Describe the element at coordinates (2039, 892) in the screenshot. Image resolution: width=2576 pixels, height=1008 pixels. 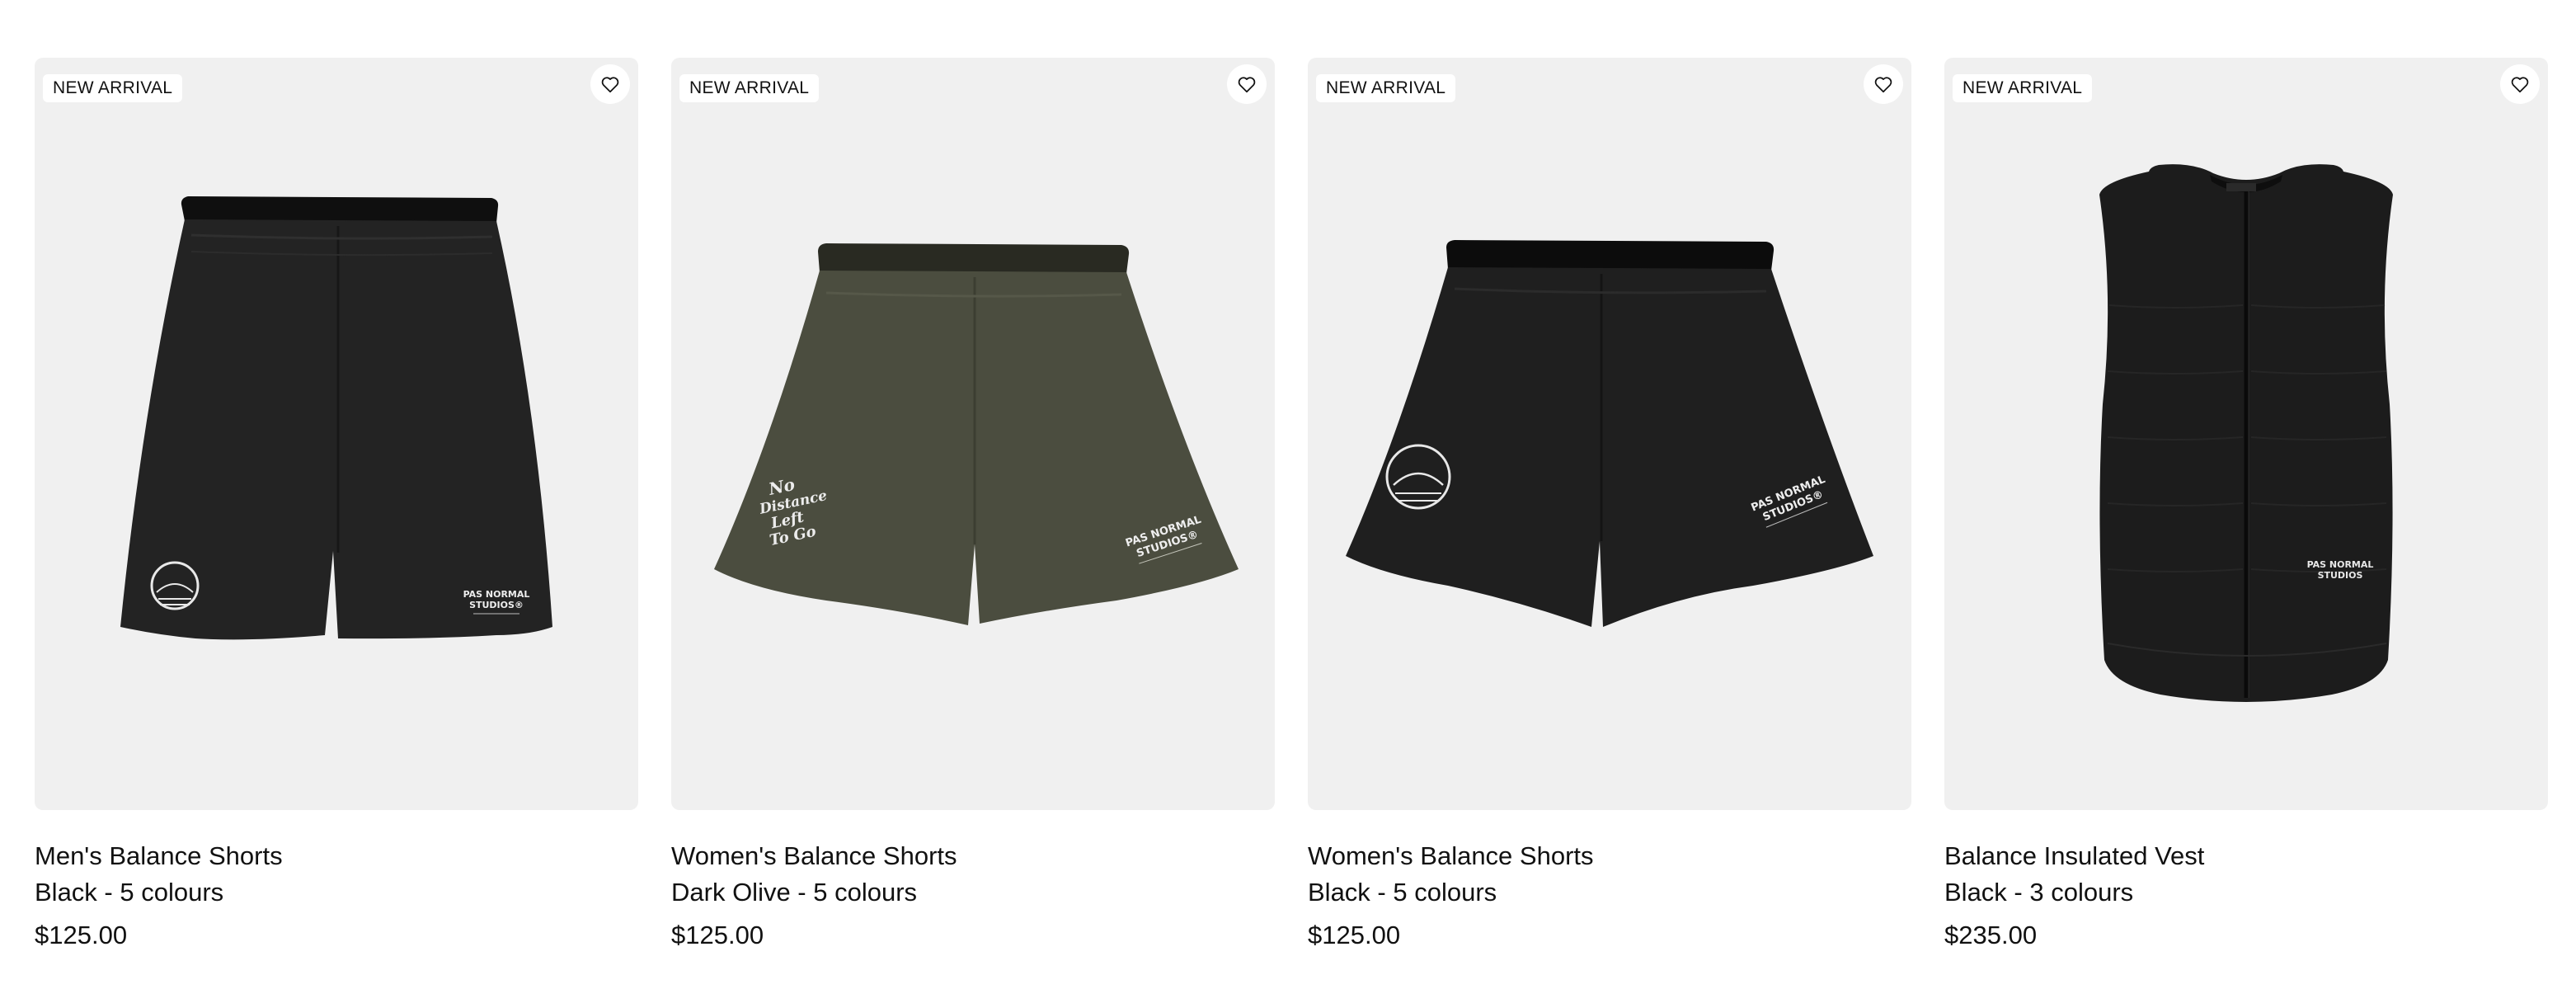
I see `product-variant: Black - 3 colours` at that location.